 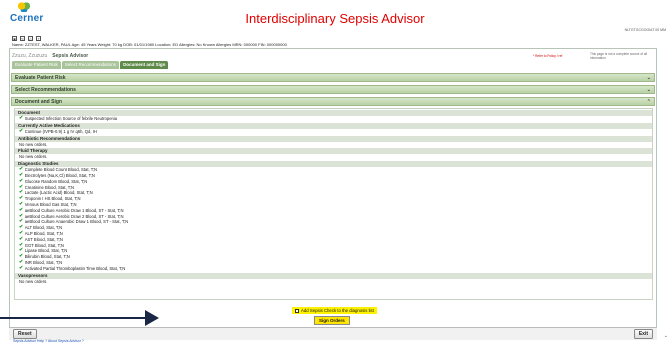 What do you see at coordinates (45, 90) in the screenshot?
I see `section-label: Select Recommendations` at bounding box center [45, 90].